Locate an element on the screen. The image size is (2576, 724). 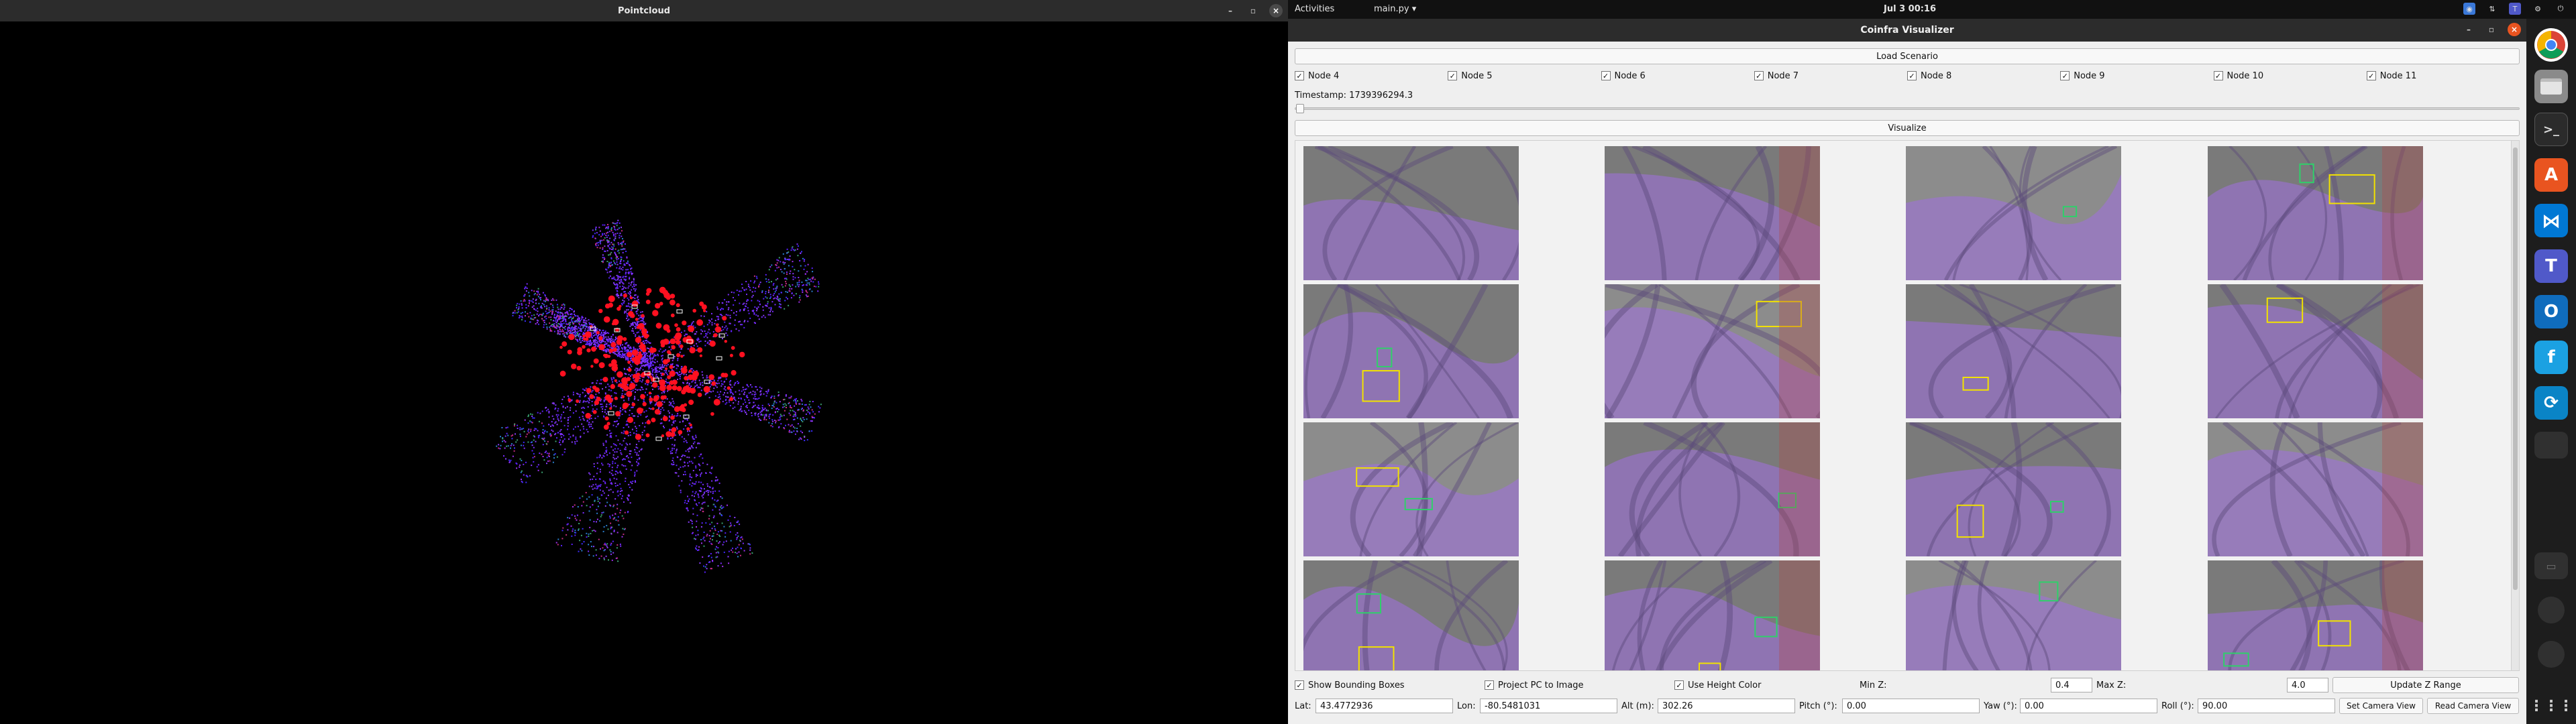
project-pc-label: Project PC to Image is located at coordinates (1541, 685).